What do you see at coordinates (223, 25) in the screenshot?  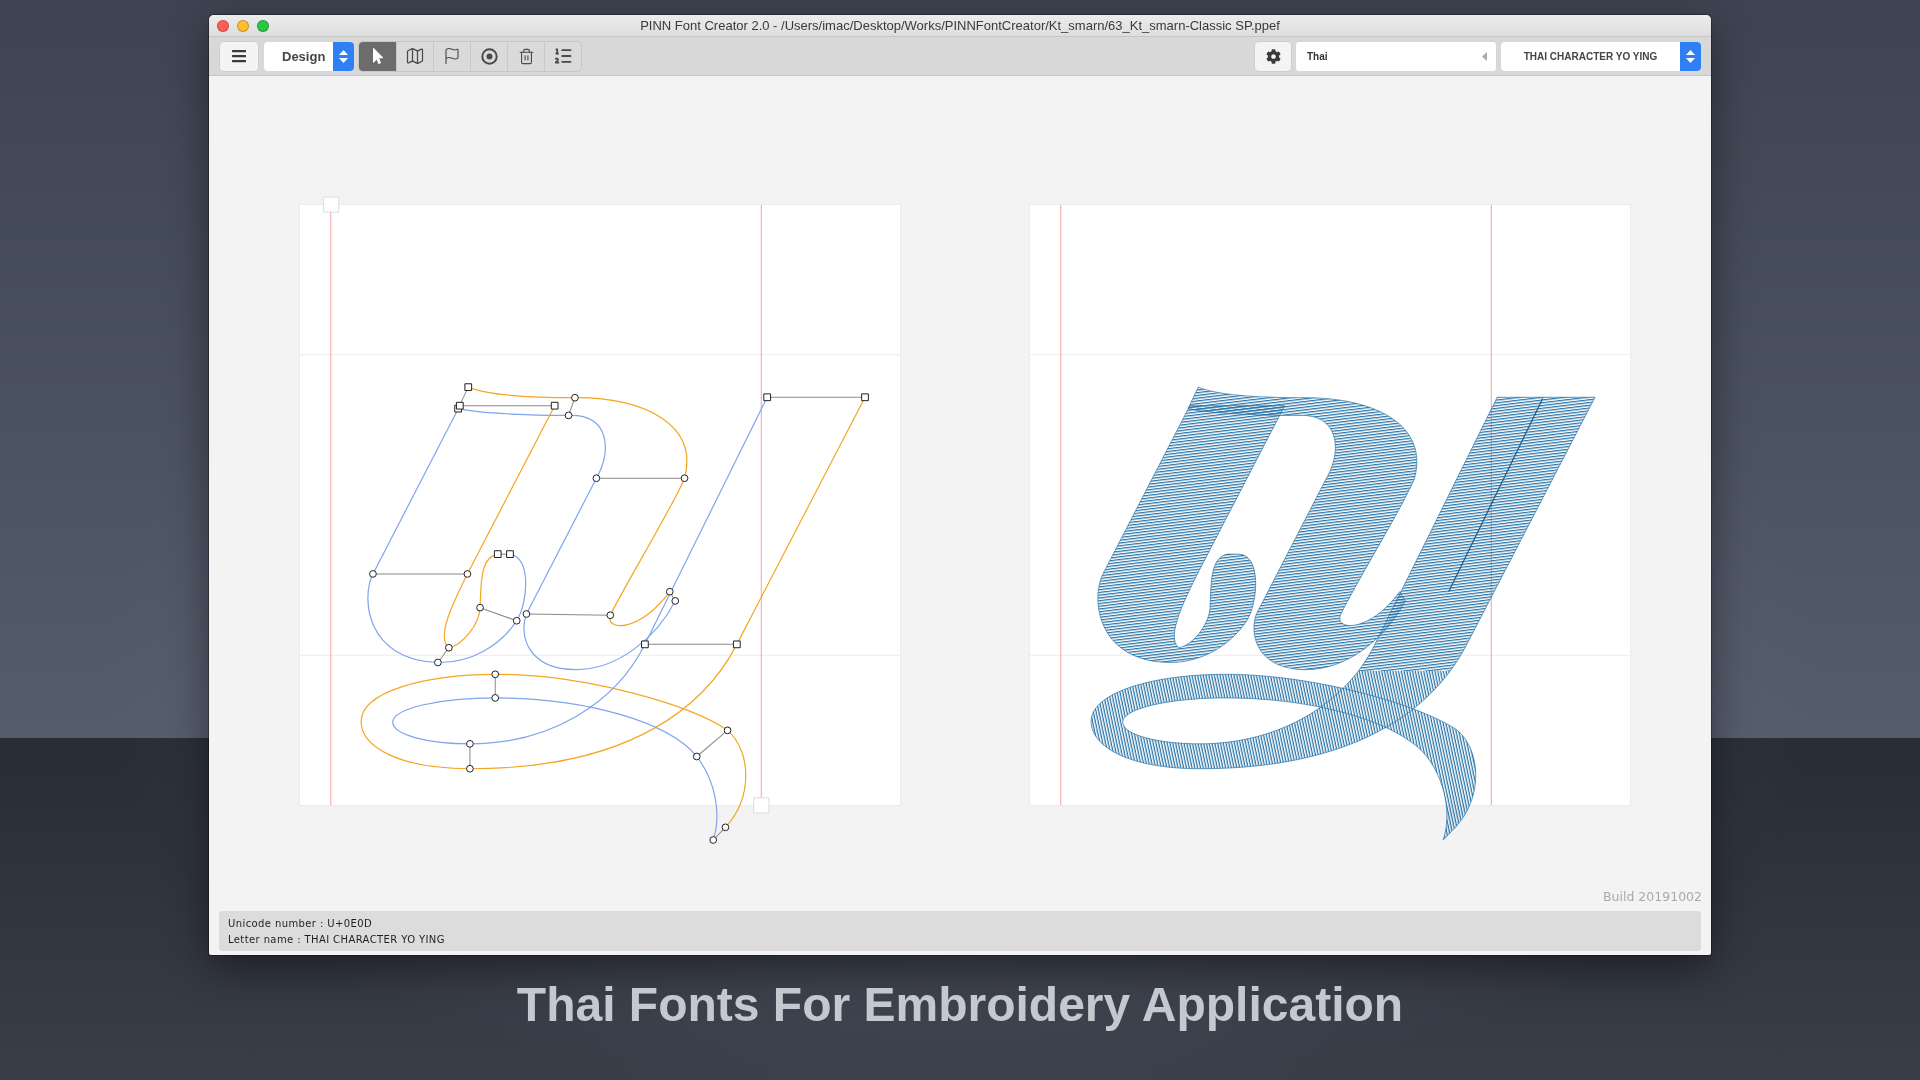 I see `close-button` at bounding box center [223, 25].